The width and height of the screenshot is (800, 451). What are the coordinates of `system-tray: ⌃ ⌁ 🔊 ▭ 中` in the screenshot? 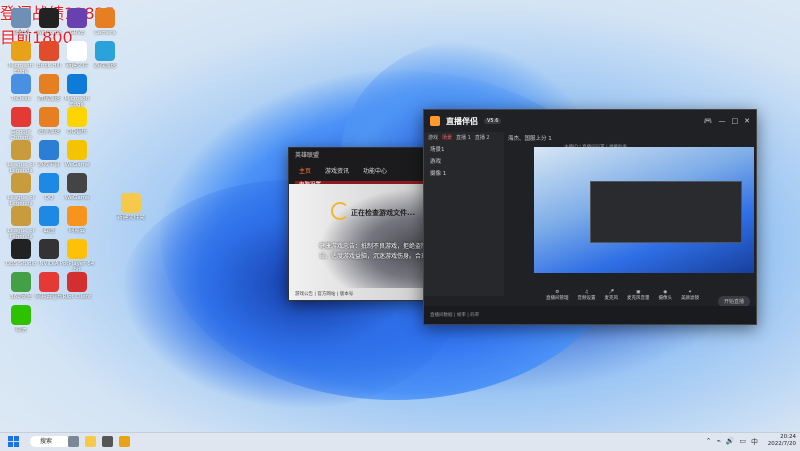 It's located at (732, 442).